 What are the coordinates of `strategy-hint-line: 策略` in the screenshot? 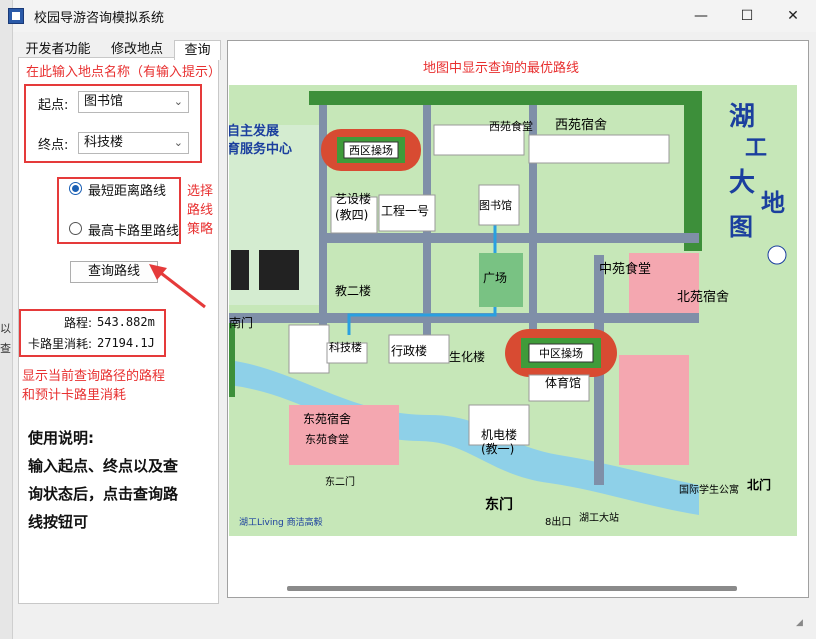 It's located at (200, 229).